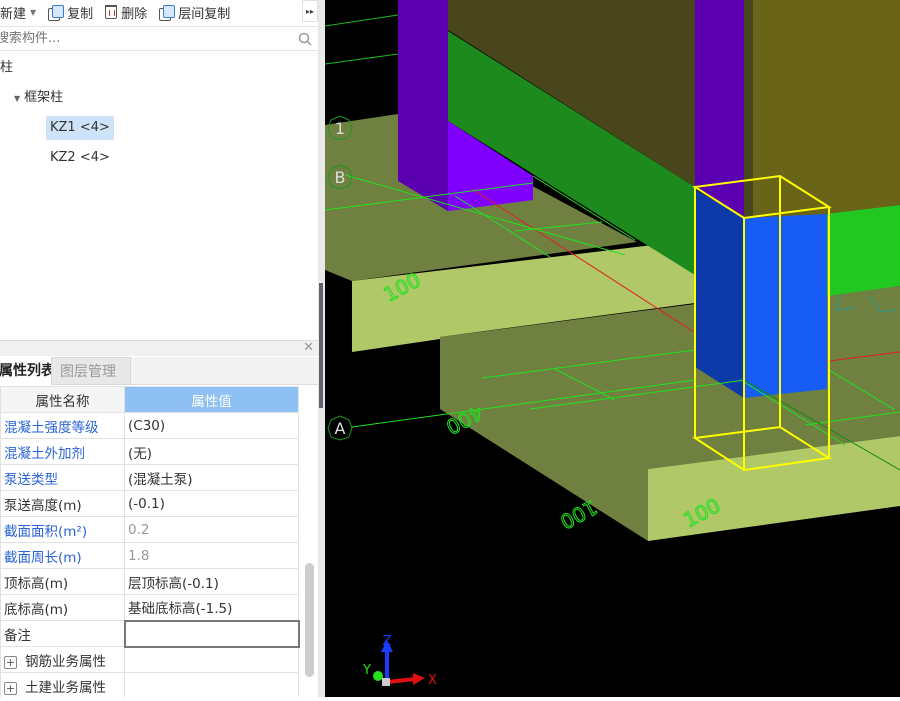  Describe the element at coordinates (308, 347) in the screenshot. I see `close-icon: ✕` at that location.